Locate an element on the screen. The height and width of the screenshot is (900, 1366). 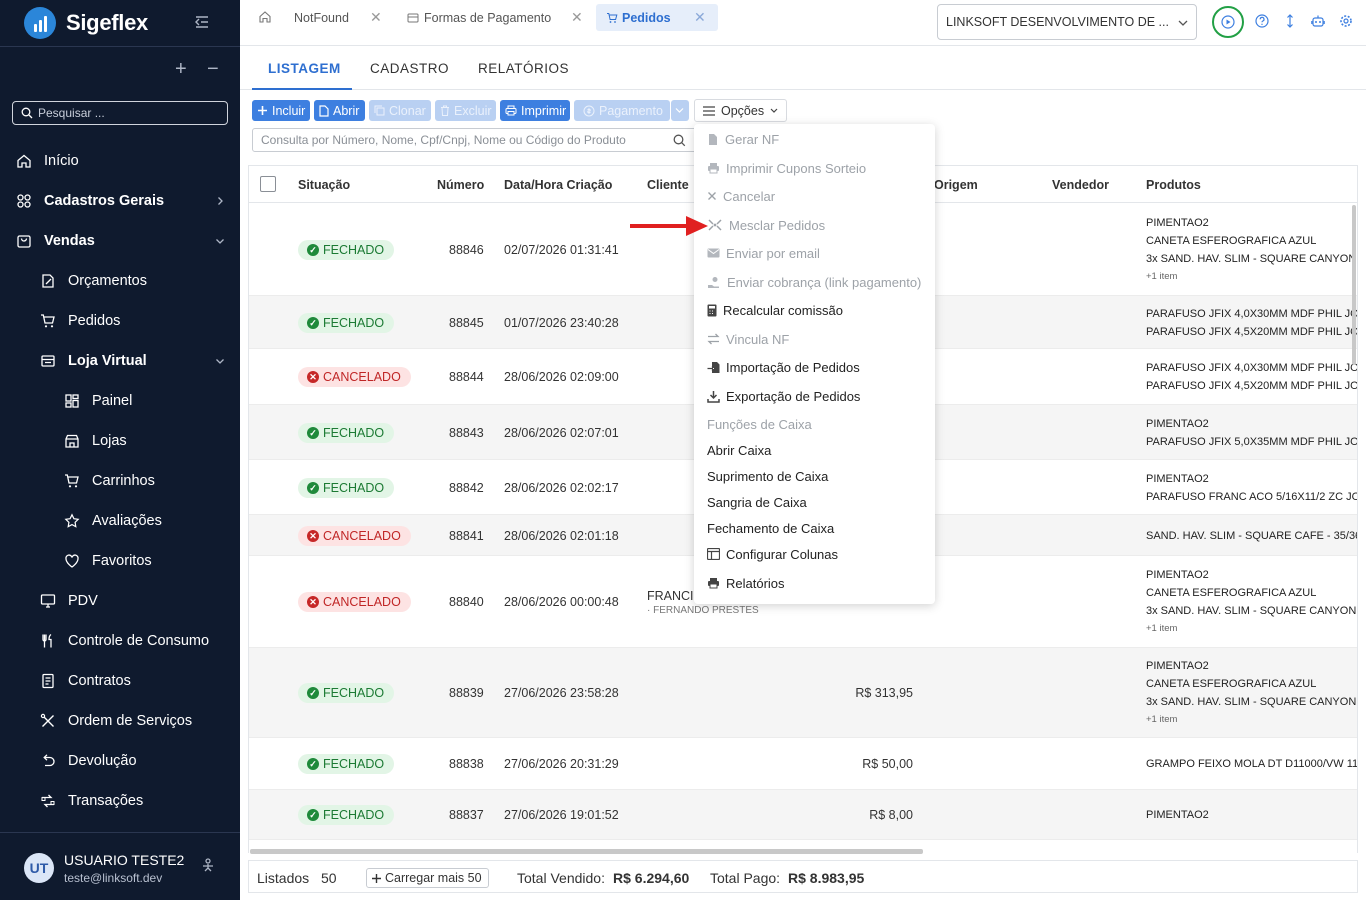
sidebar-item-devolucao: Devolução is located at coordinates (120, 761).